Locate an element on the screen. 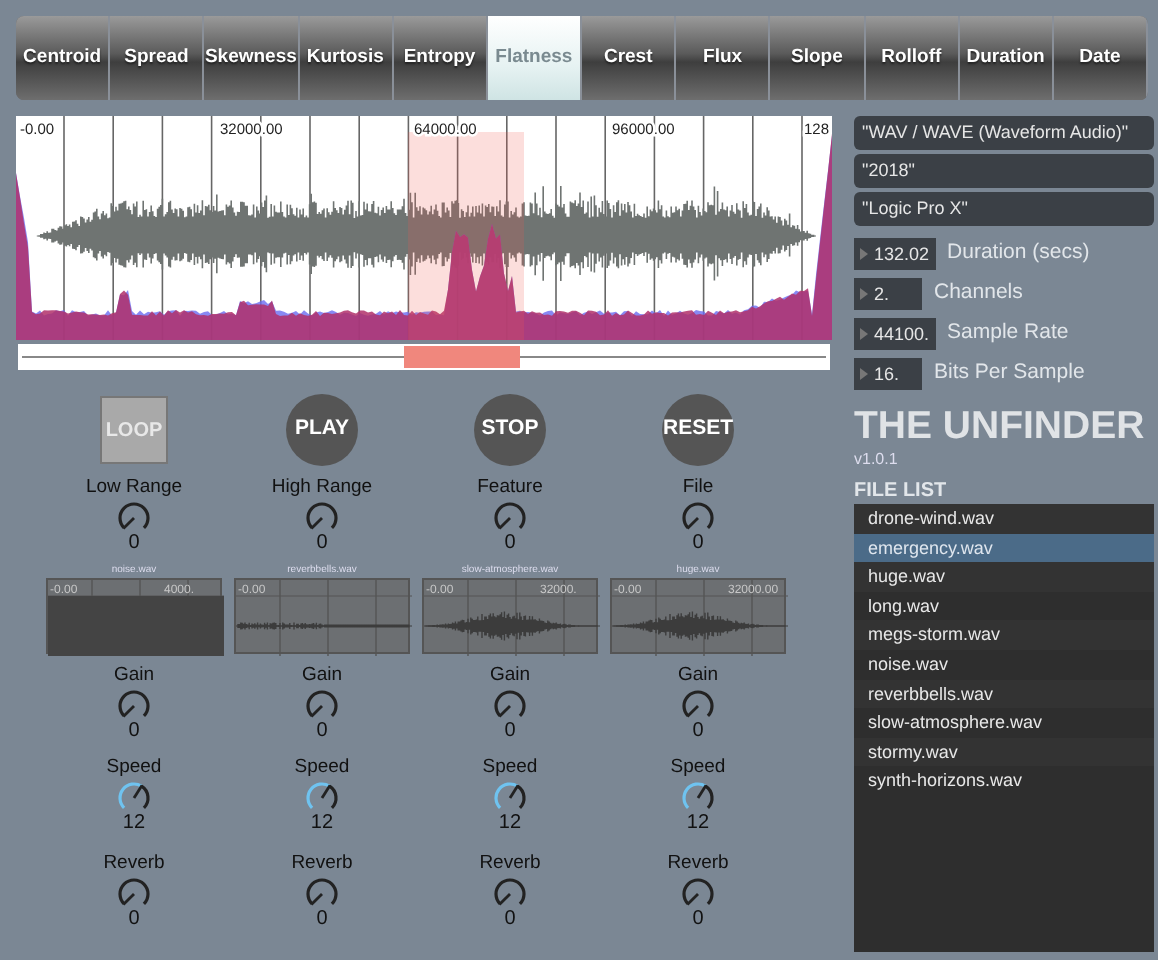 Image resolution: width=1158 pixels, height=960 pixels. tab: Entropy is located at coordinates (440, 58).